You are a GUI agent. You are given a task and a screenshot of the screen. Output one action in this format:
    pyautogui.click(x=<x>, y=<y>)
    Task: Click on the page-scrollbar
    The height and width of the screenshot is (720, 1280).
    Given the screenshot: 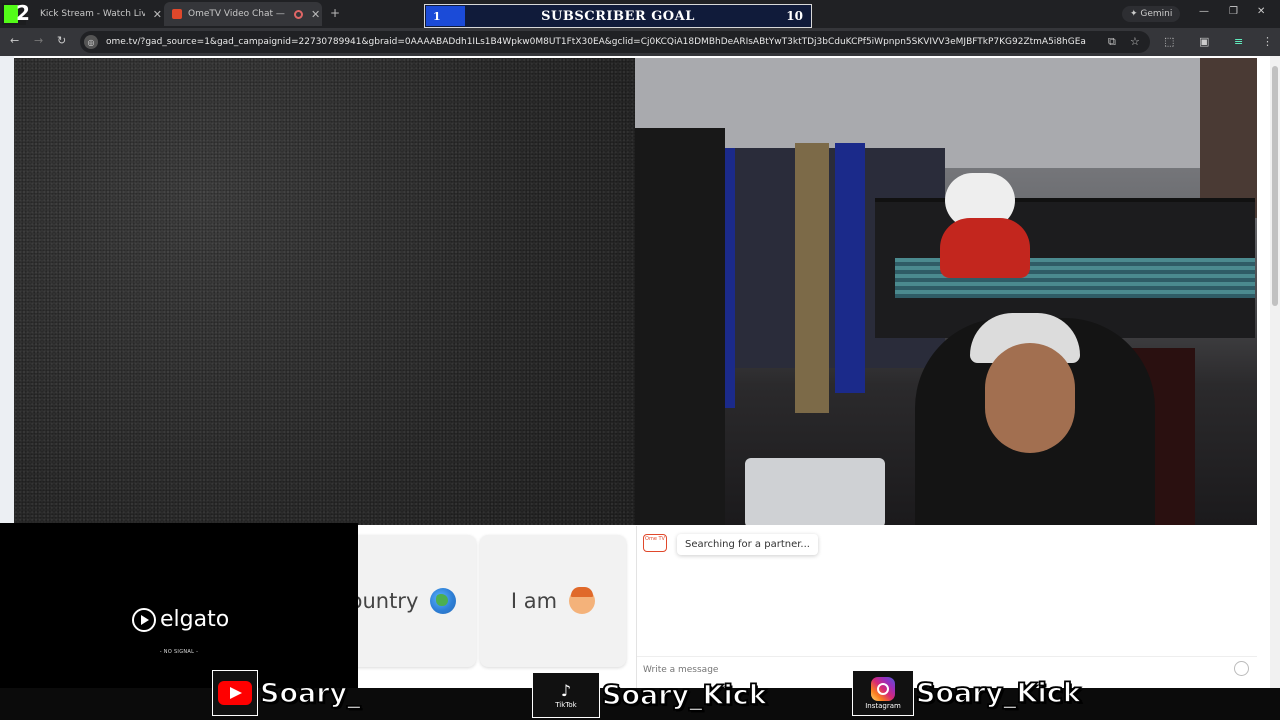 What is the action you would take?
    pyautogui.click(x=1275, y=372)
    